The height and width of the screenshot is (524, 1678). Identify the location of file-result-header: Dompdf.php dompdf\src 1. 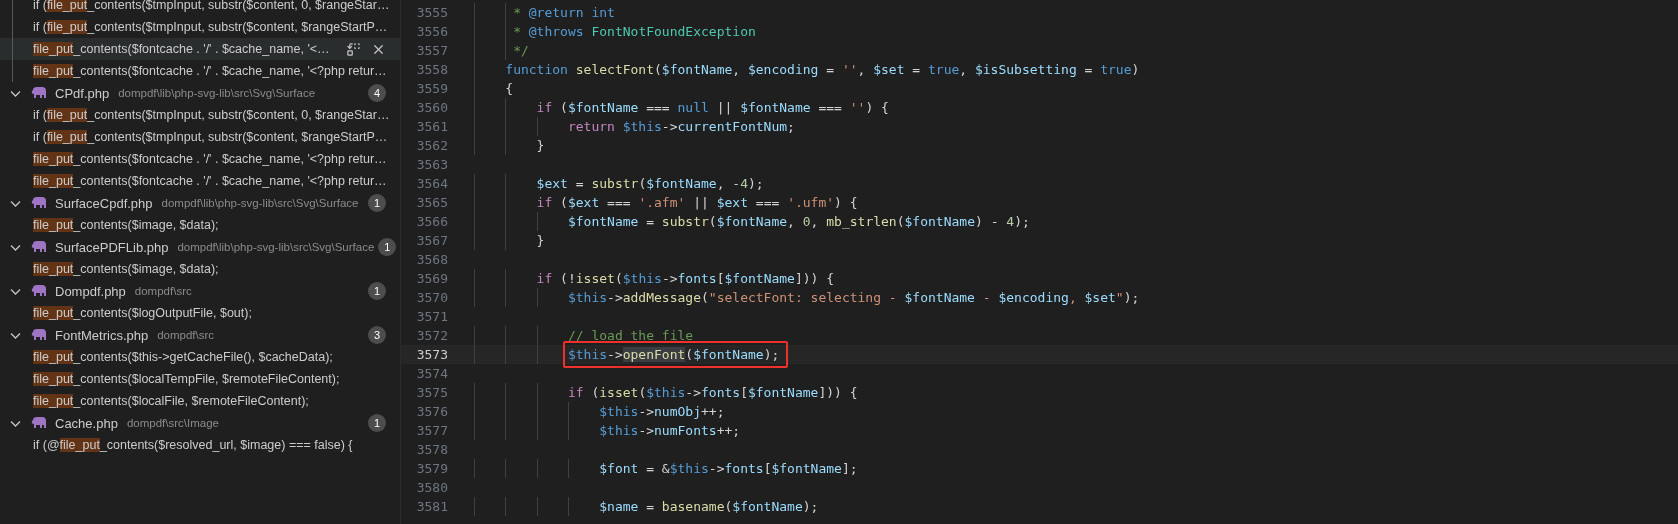
(200, 291).